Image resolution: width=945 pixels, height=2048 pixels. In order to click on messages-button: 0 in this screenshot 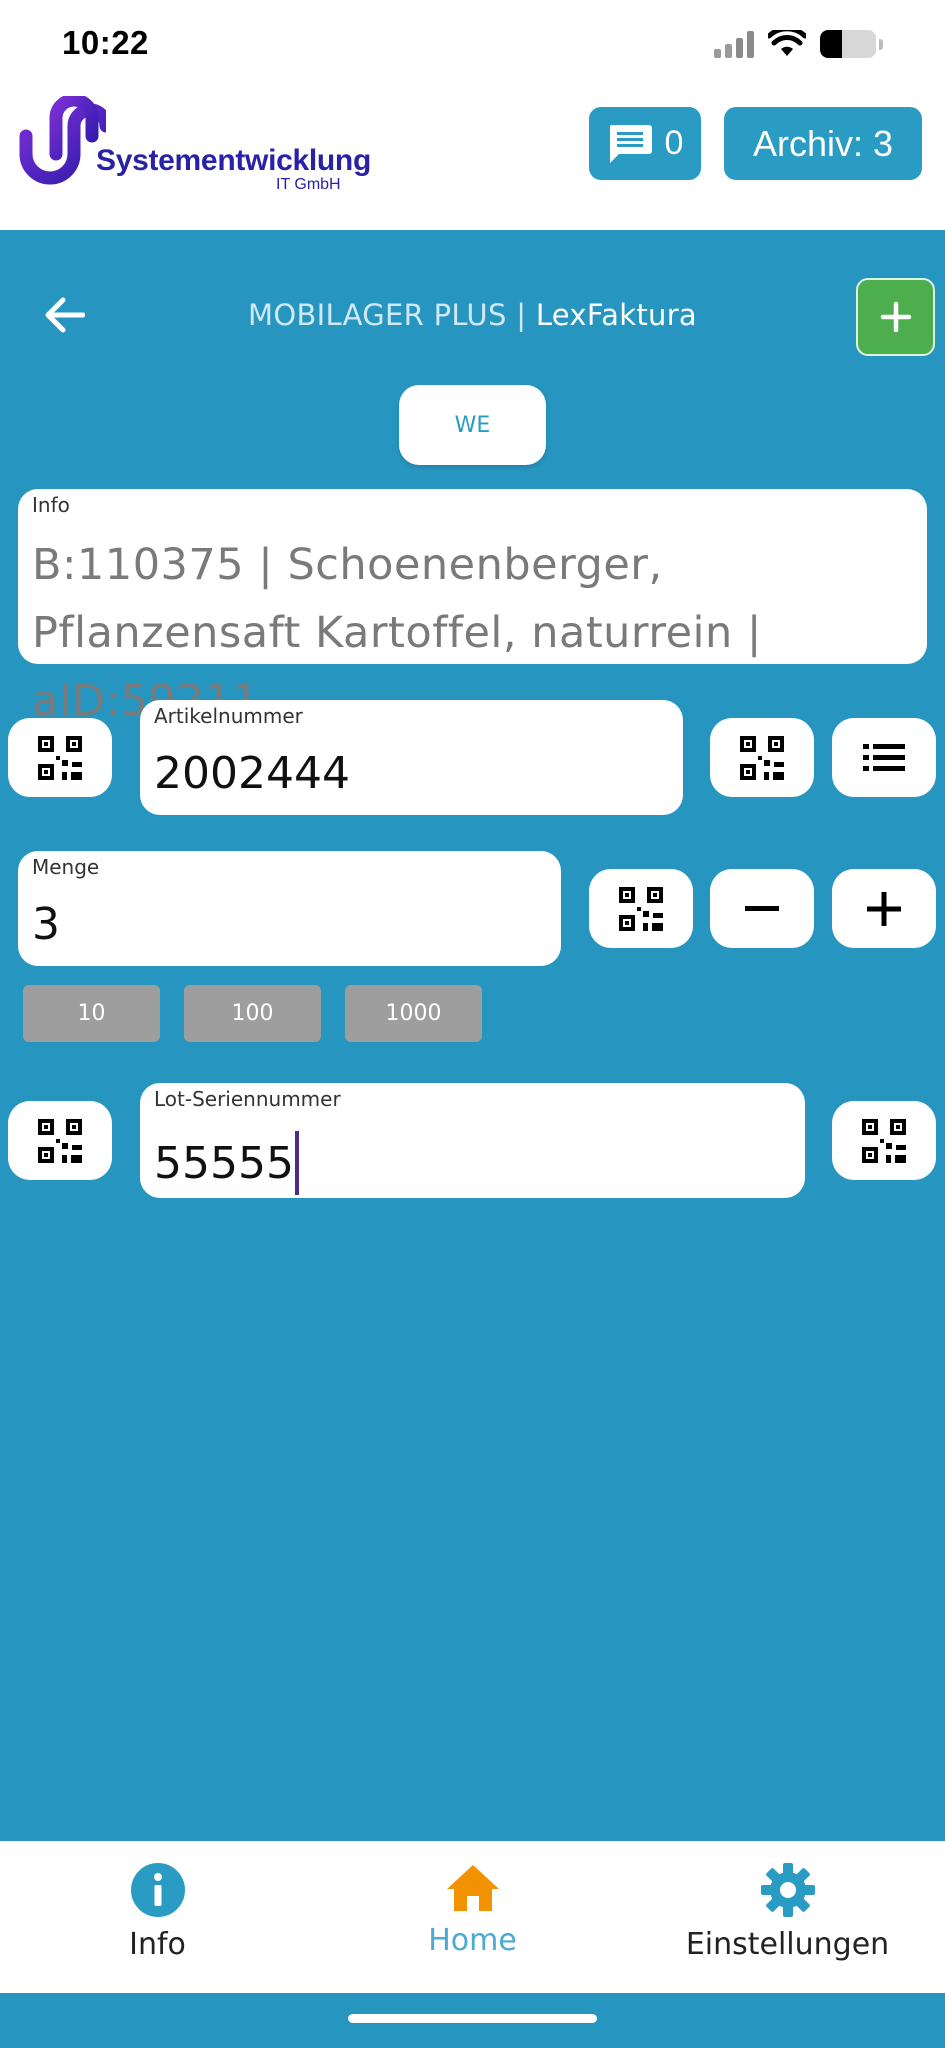, I will do `click(645, 143)`.